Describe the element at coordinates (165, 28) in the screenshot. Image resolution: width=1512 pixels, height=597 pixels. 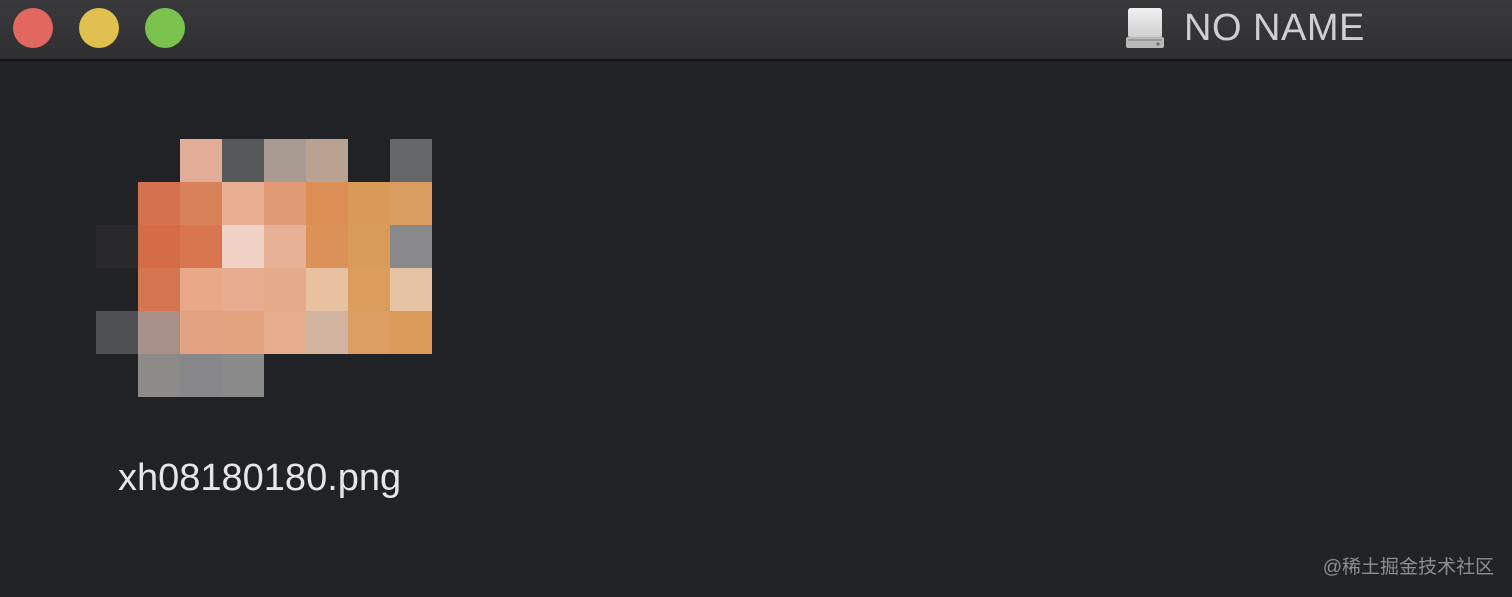
I see `zoom-button` at that location.